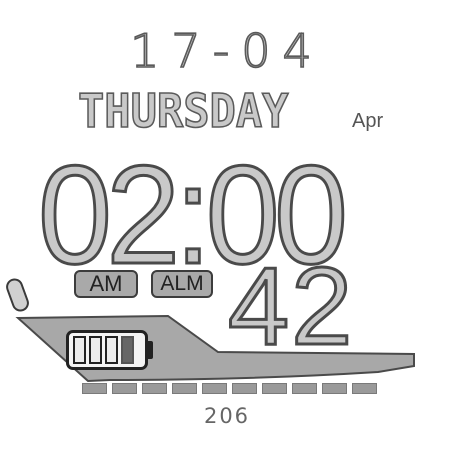  What do you see at coordinates (227, 416) in the screenshot?
I see `step-count: 206` at bounding box center [227, 416].